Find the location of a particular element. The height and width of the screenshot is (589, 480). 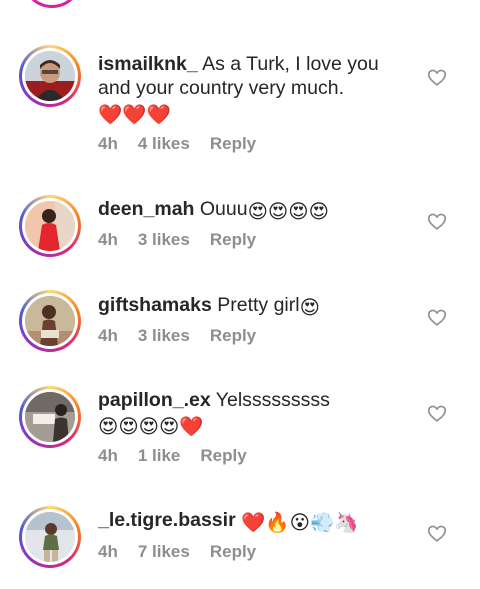

comment-meta: 4h 7 likes Reply is located at coordinates (187, 552).